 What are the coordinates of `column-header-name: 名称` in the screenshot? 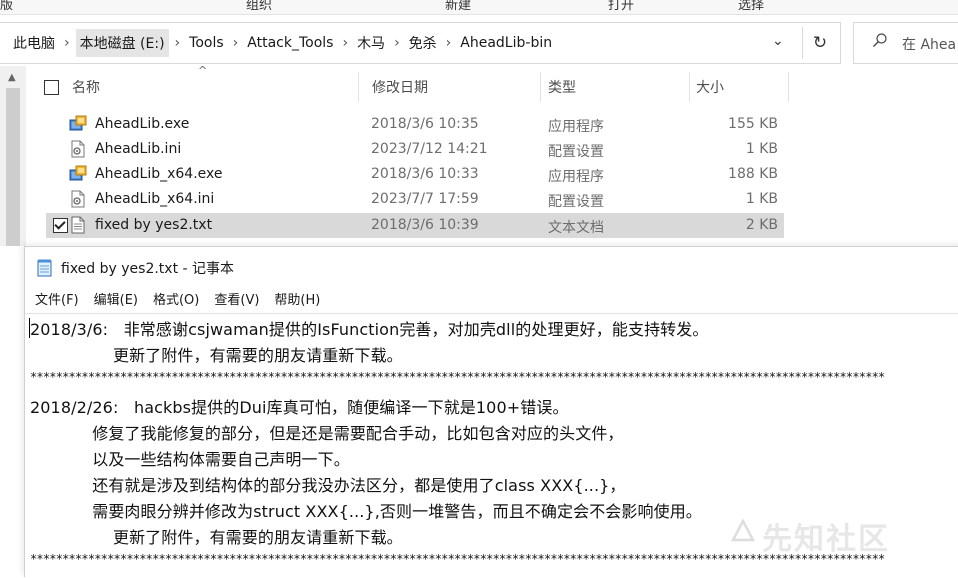 It's located at (86, 87).